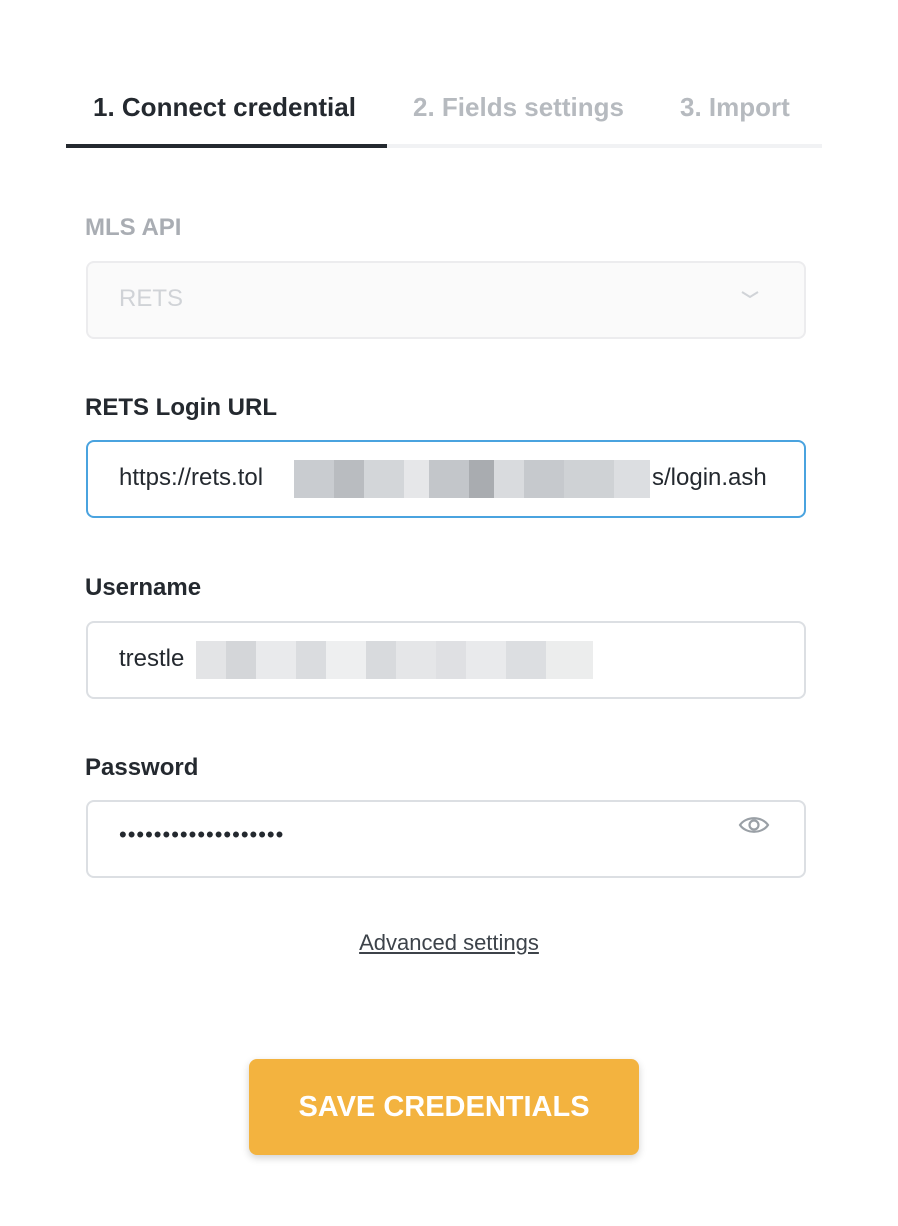 The image size is (898, 1226). I want to click on rets-login-url-value-suffix: s/login.ash, so click(709, 477).